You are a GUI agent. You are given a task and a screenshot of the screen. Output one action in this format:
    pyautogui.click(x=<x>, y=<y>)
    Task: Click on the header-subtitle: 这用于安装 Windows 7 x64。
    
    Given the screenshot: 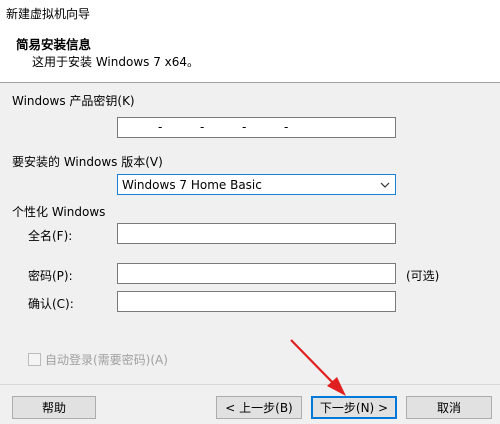 What is the action you would take?
    pyautogui.click(x=116, y=62)
    